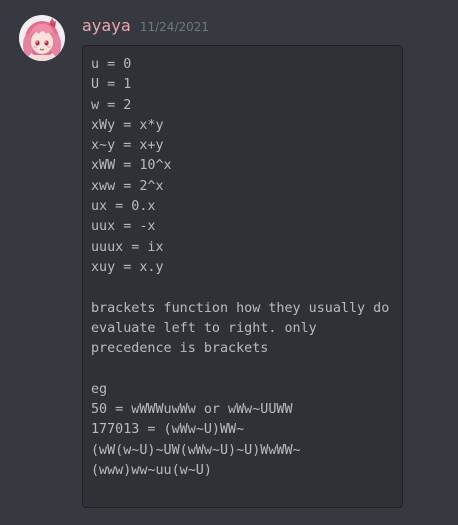 This screenshot has height=525, width=458. I want to click on avatar, so click(42, 38).